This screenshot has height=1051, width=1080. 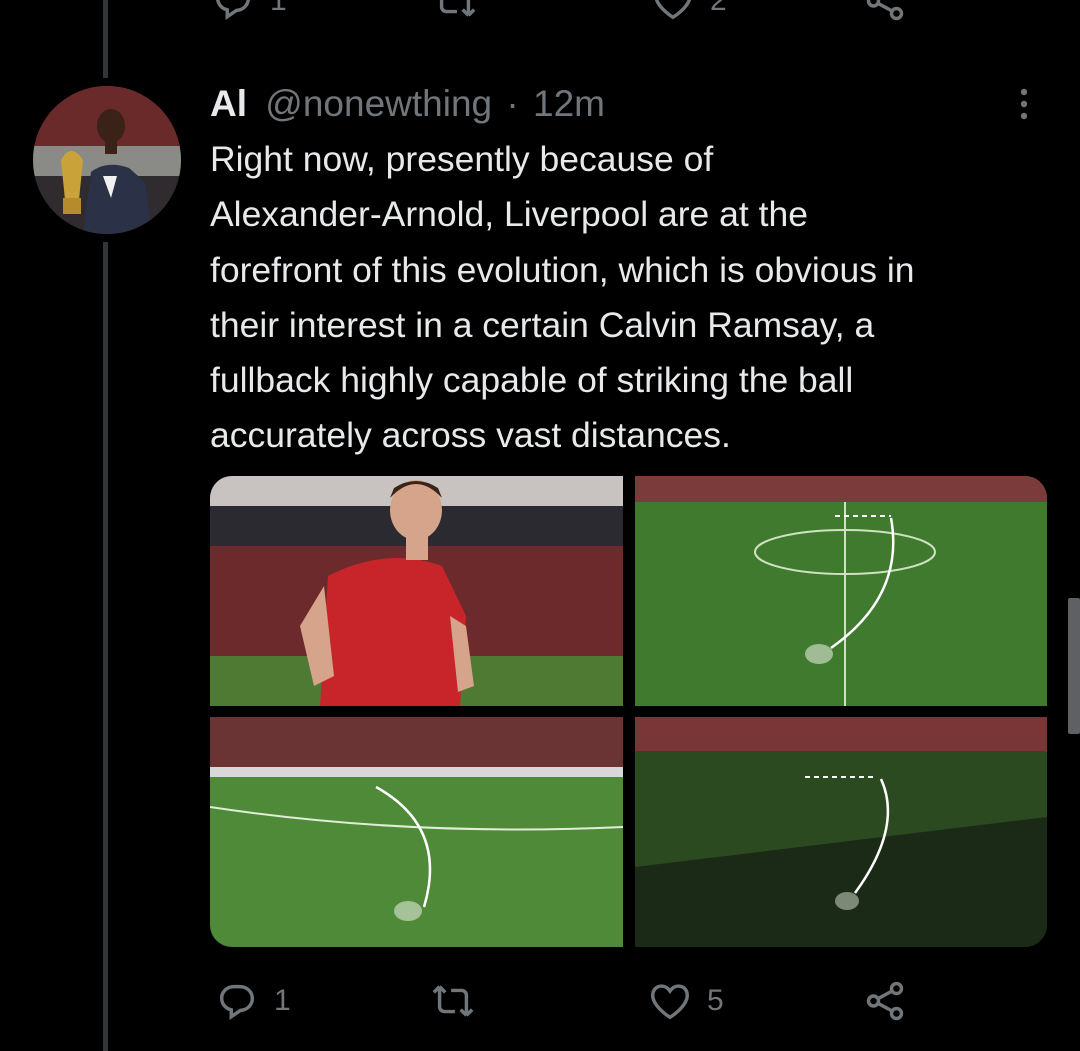 I want to click on prev-reply-button: 1, so click(x=248, y=12).